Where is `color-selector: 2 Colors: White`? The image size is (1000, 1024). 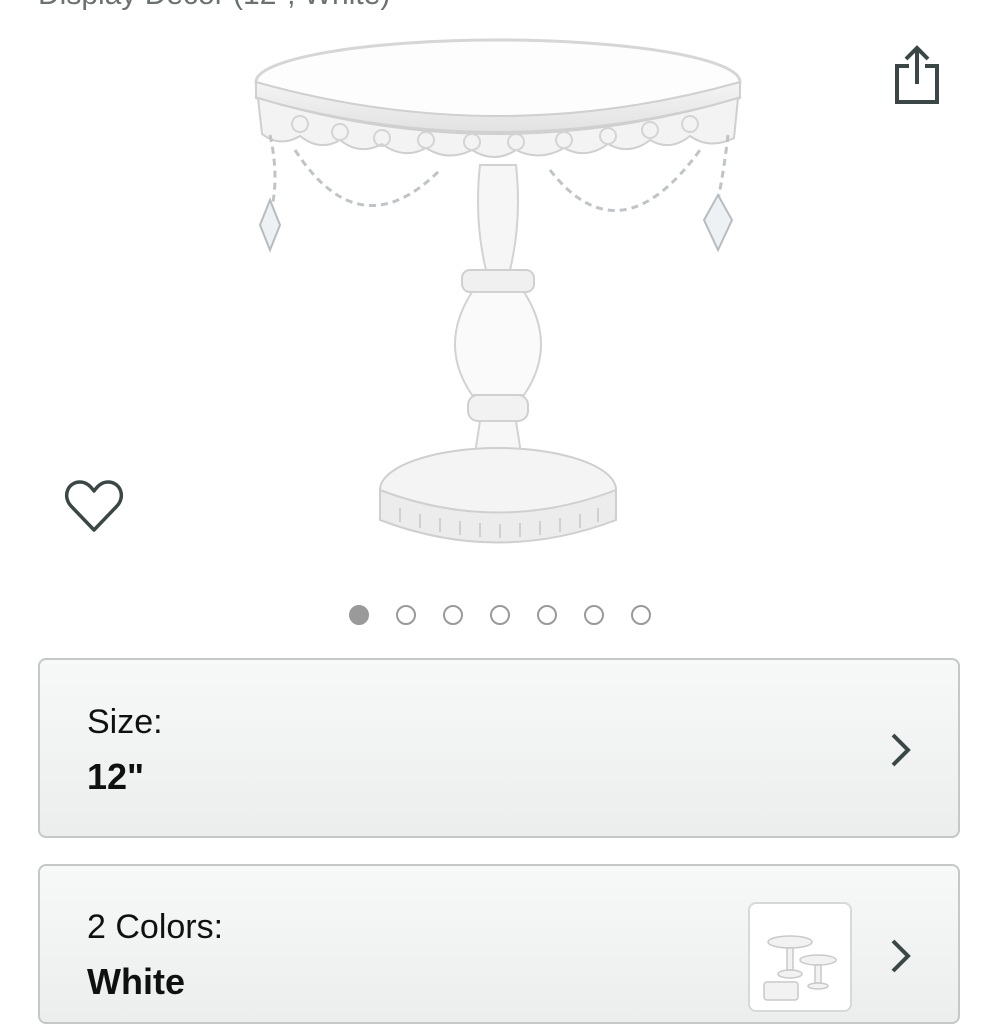 color-selector: 2 Colors: White is located at coordinates (499, 944).